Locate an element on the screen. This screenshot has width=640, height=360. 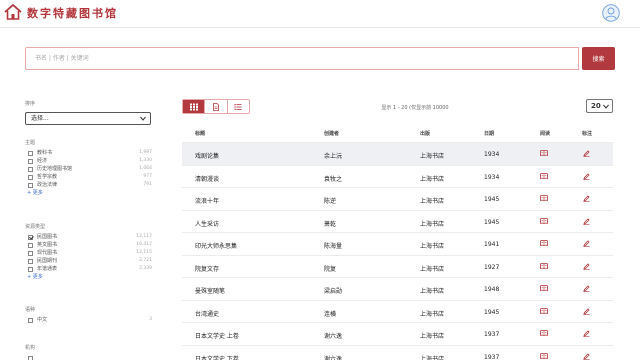
grid-icon is located at coordinates (193, 106).